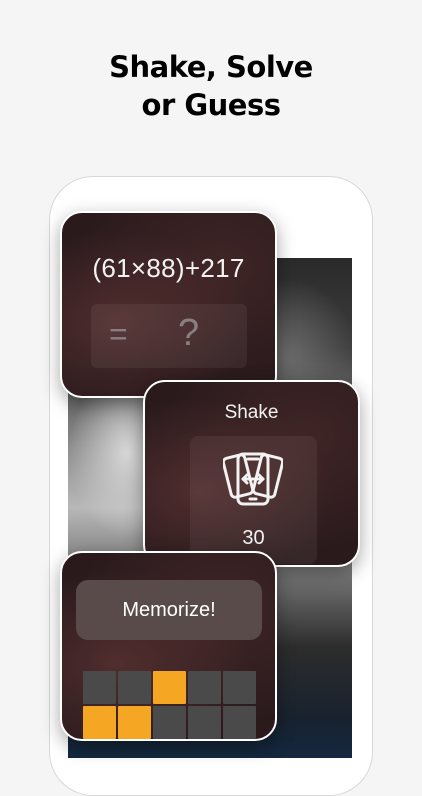 The width and height of the screenshot is (422, 796). What do you see at coordinates (118, 334) in the screenshot?
I see `equals-sign: =` at bounding box center [118, 334].